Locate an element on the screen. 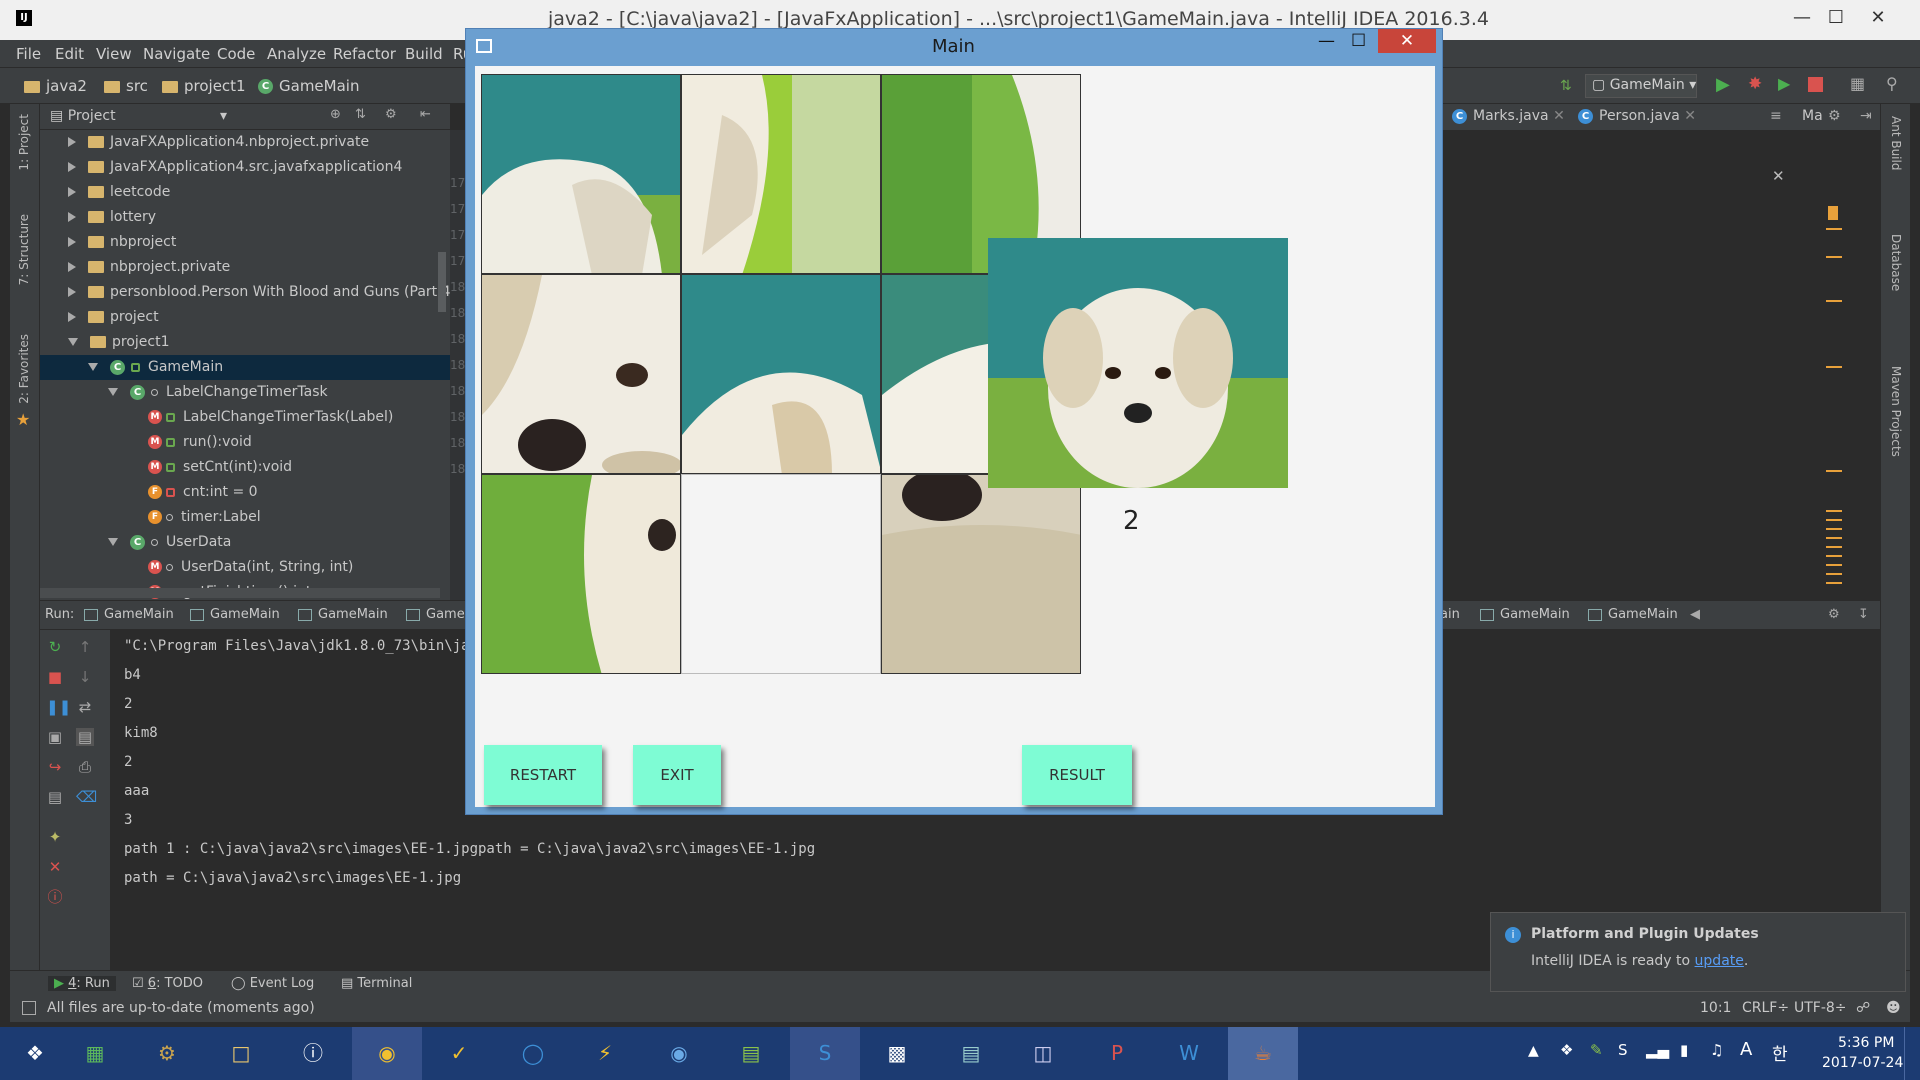 Image resolution: width=1920 pixels, height=1080 pixels. inspector-icon: ☻ is located at coordinates (1893, 1008).